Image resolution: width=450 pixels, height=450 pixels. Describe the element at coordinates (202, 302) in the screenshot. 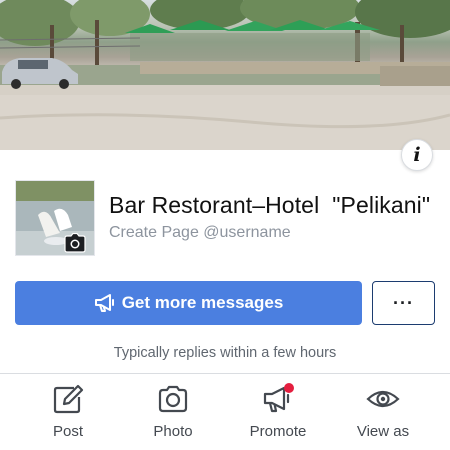

I see `cta-label: Get more messages` at that location.